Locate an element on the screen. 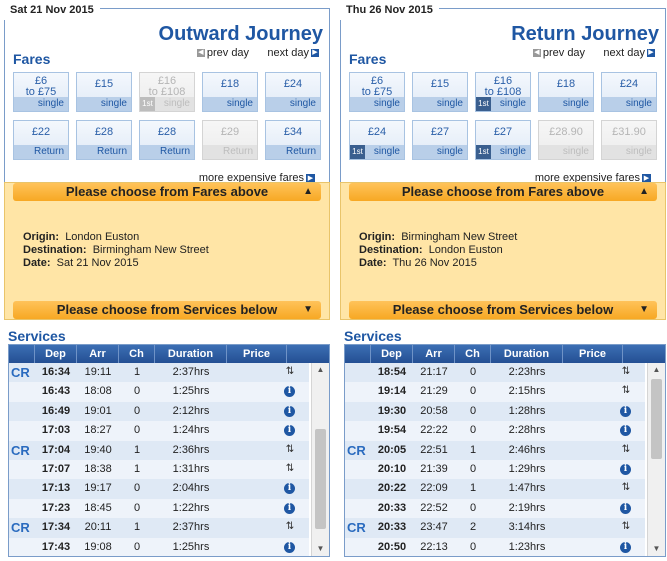 The height and width of the screenshot is (561, 667). table-row: CR 17:34 20:11 1 2:37hrs ⇅ is located at coordinates (159, 528).